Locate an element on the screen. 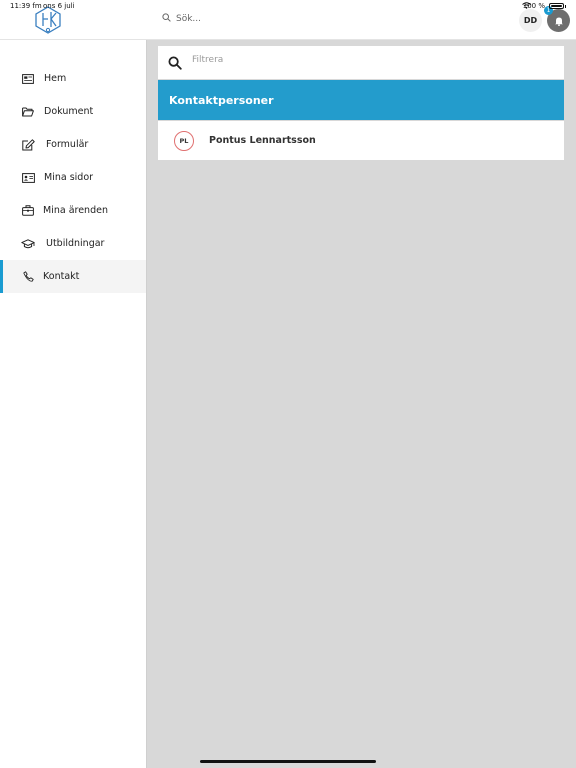 The height and width of the screenshot is (768, 576). contact-row: PL Pontus Lennartsson is located at coordinates (361, 140).